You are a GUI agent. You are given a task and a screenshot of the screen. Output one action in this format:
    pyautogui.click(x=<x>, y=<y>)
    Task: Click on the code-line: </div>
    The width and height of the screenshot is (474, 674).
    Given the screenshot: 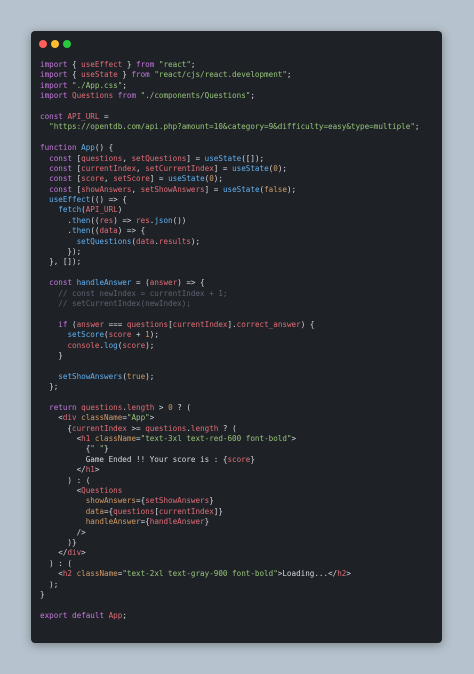 What is the action you would take?
    pyautogui.click(x=229, y=553)
    